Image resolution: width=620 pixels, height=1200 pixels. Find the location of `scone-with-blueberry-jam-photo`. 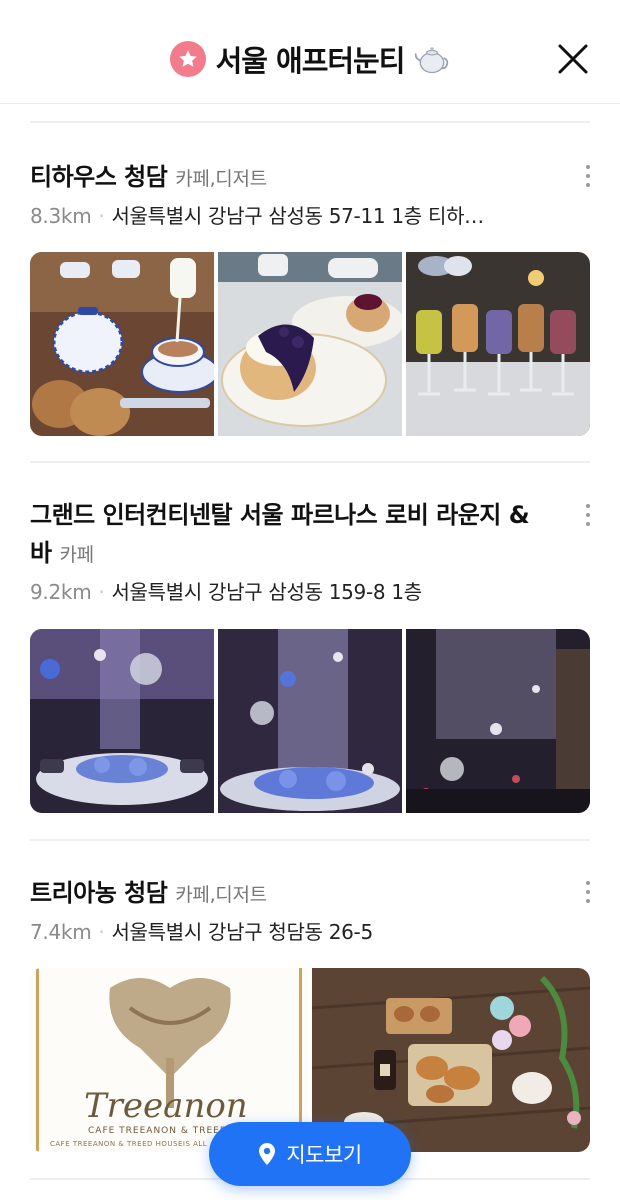

scone-with-blueberry-jam-photo is located at coordinates (310, 344).